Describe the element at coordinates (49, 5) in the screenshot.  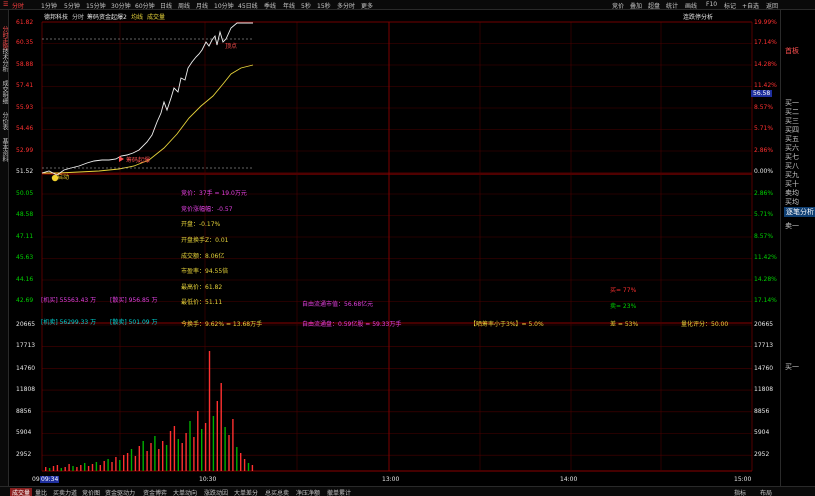
I see `period-tab-1min: 1分钟` at that location.